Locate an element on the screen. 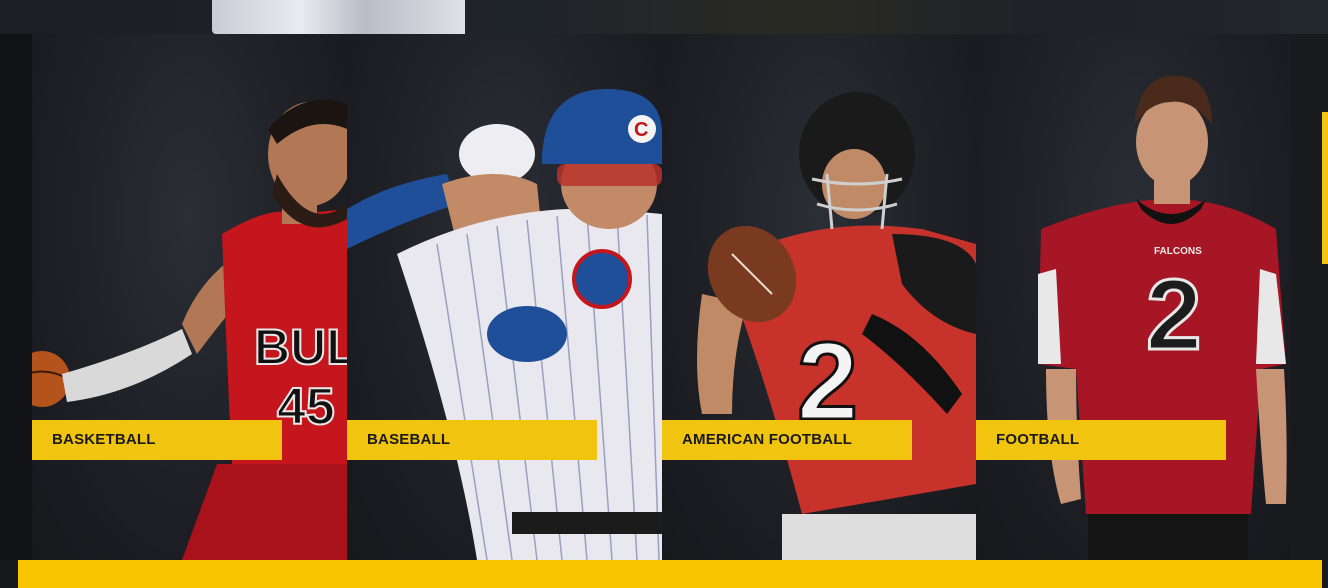 The width and height of the screenshot is (1328, 588). category-label-american-football: AMERICAN FOOTBALL is located at coordinates (787, 440).